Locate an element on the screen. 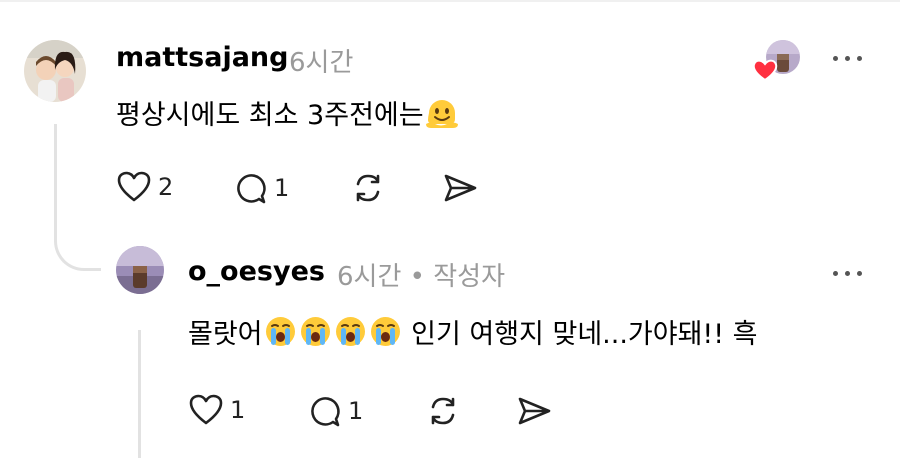 The image size is (900, 458). username: mattsajang is located at coordinates (202, 57).